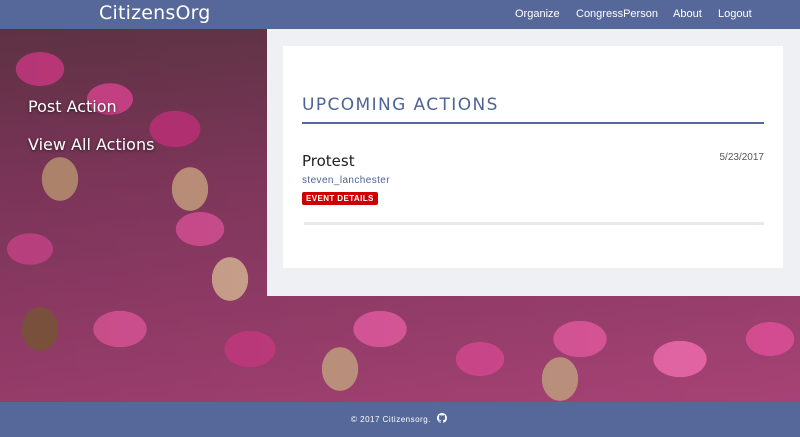 Image resolution: width=800 pixels, height=437 pixels. I want to click on footer: © 2017 Citizensorg., so click(400, 419).